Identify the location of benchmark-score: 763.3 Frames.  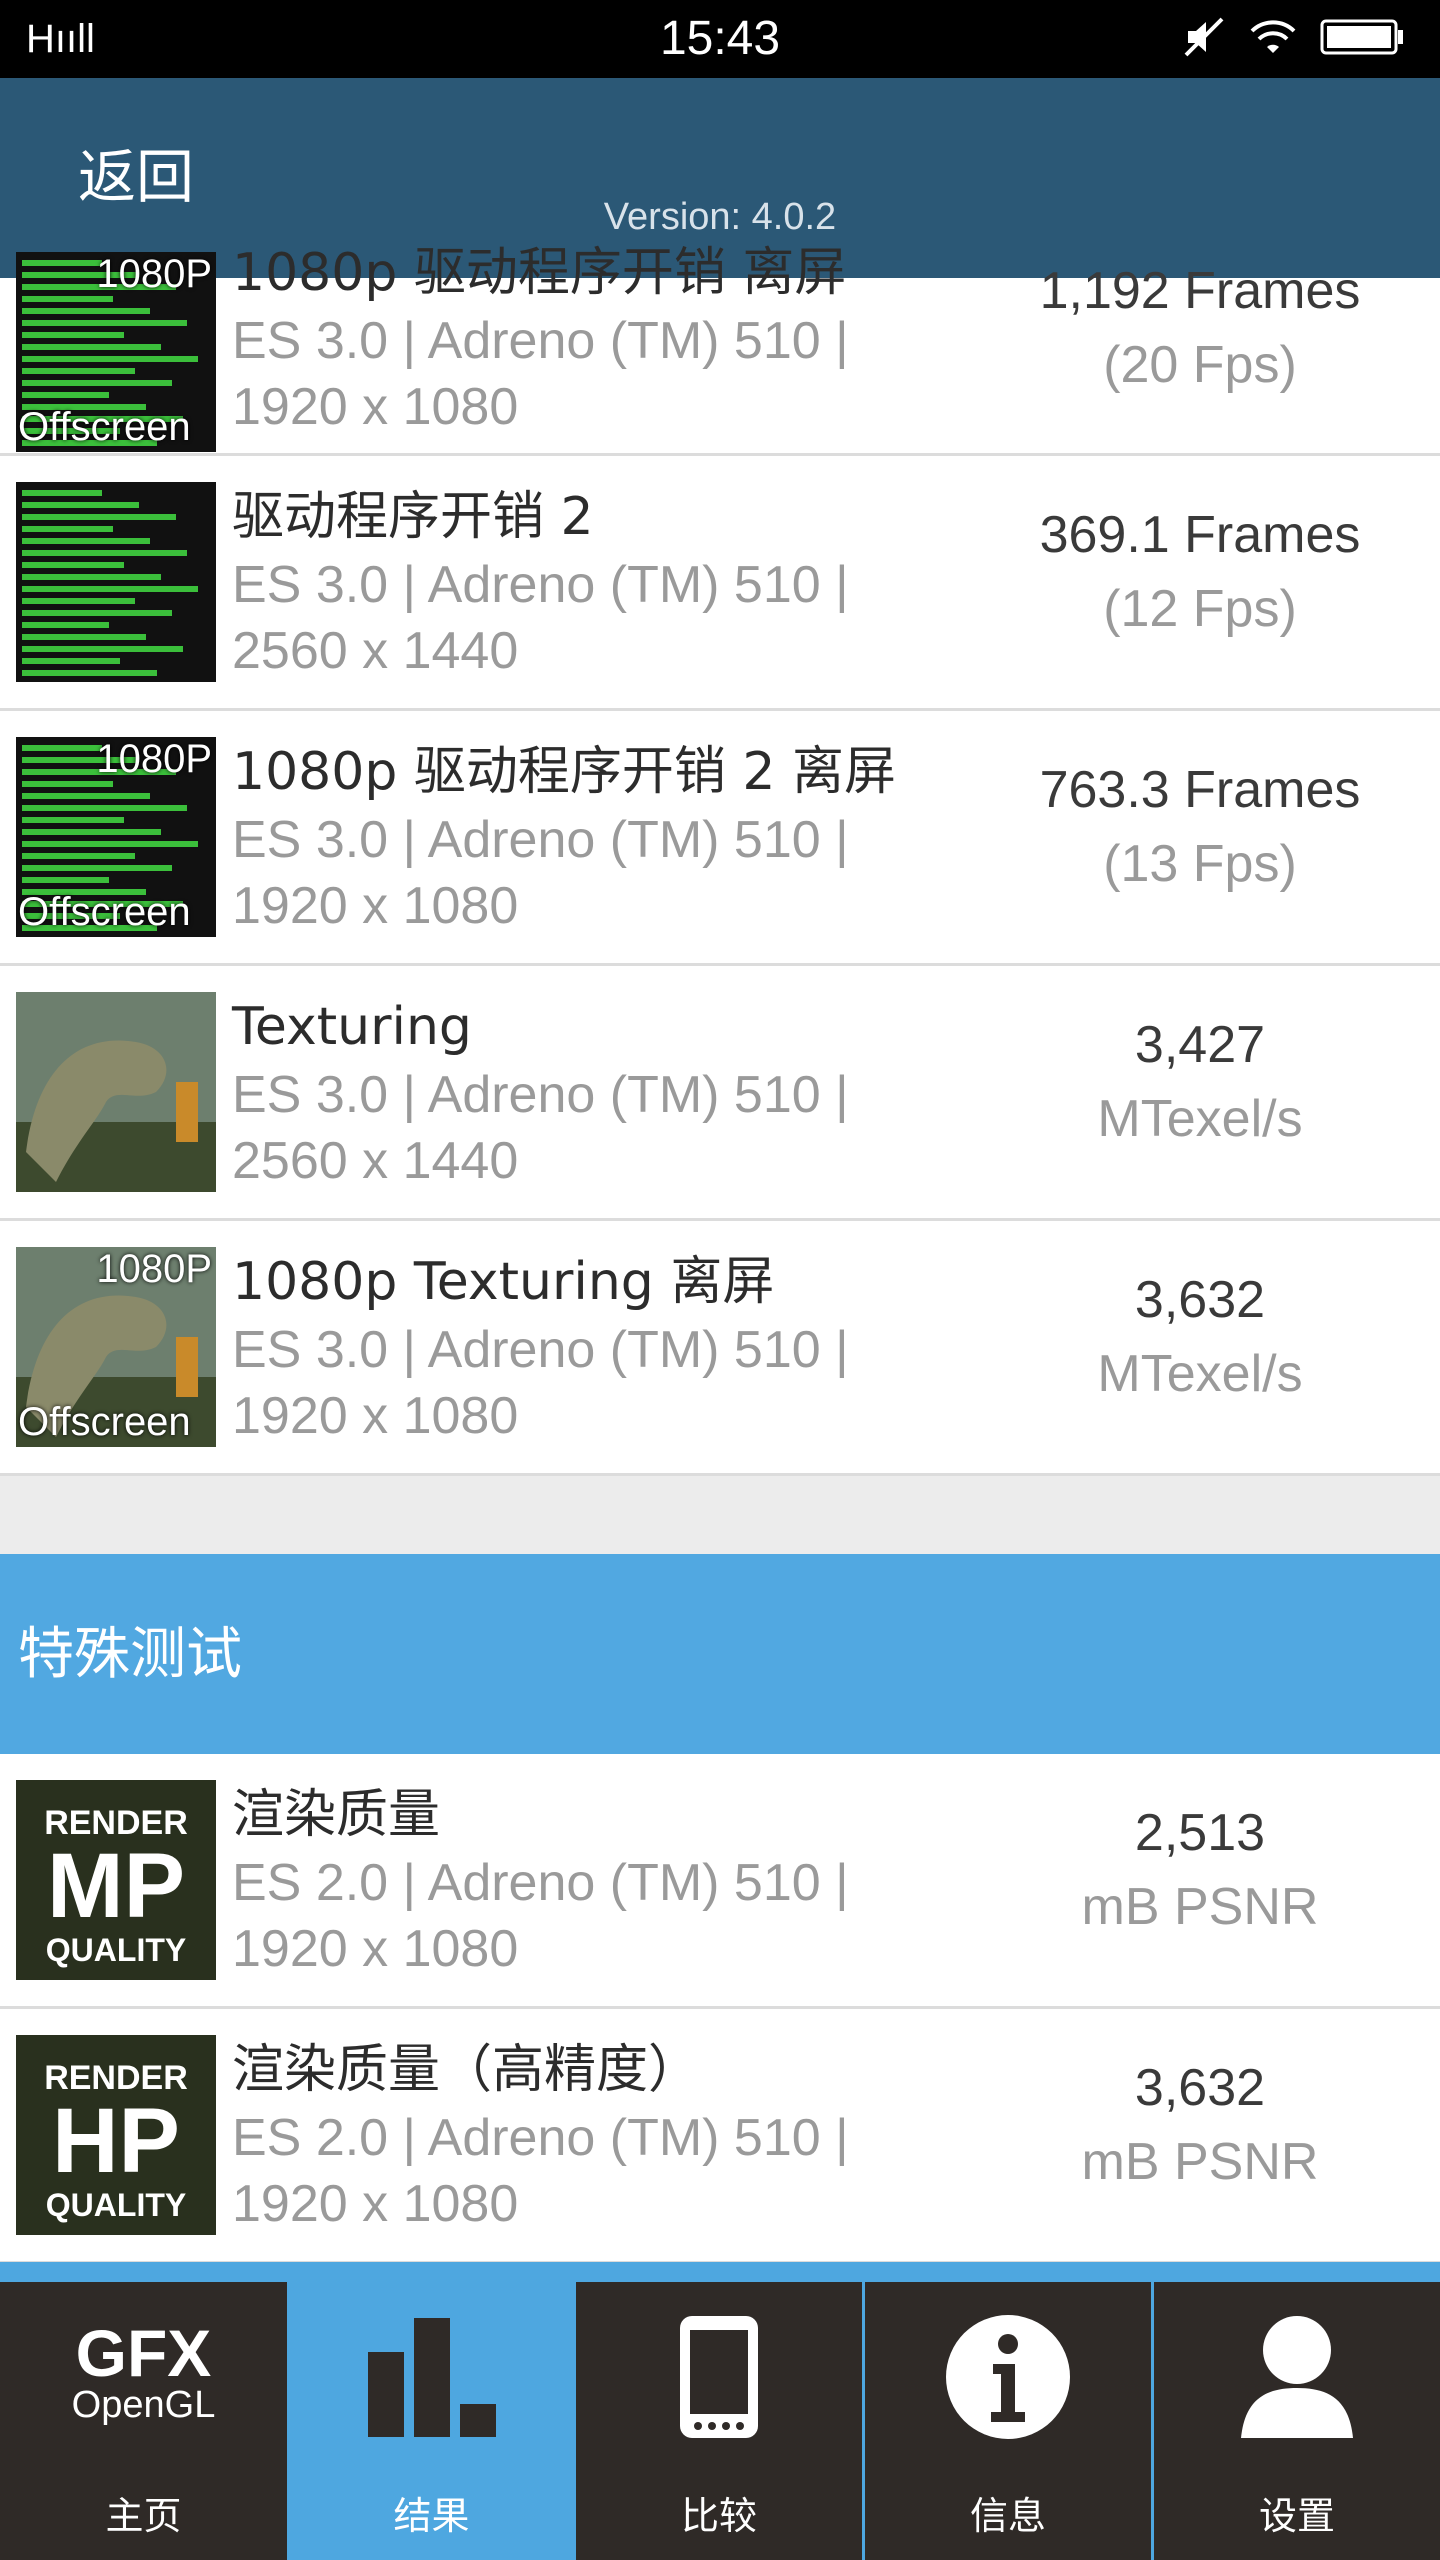
(1200, 790).